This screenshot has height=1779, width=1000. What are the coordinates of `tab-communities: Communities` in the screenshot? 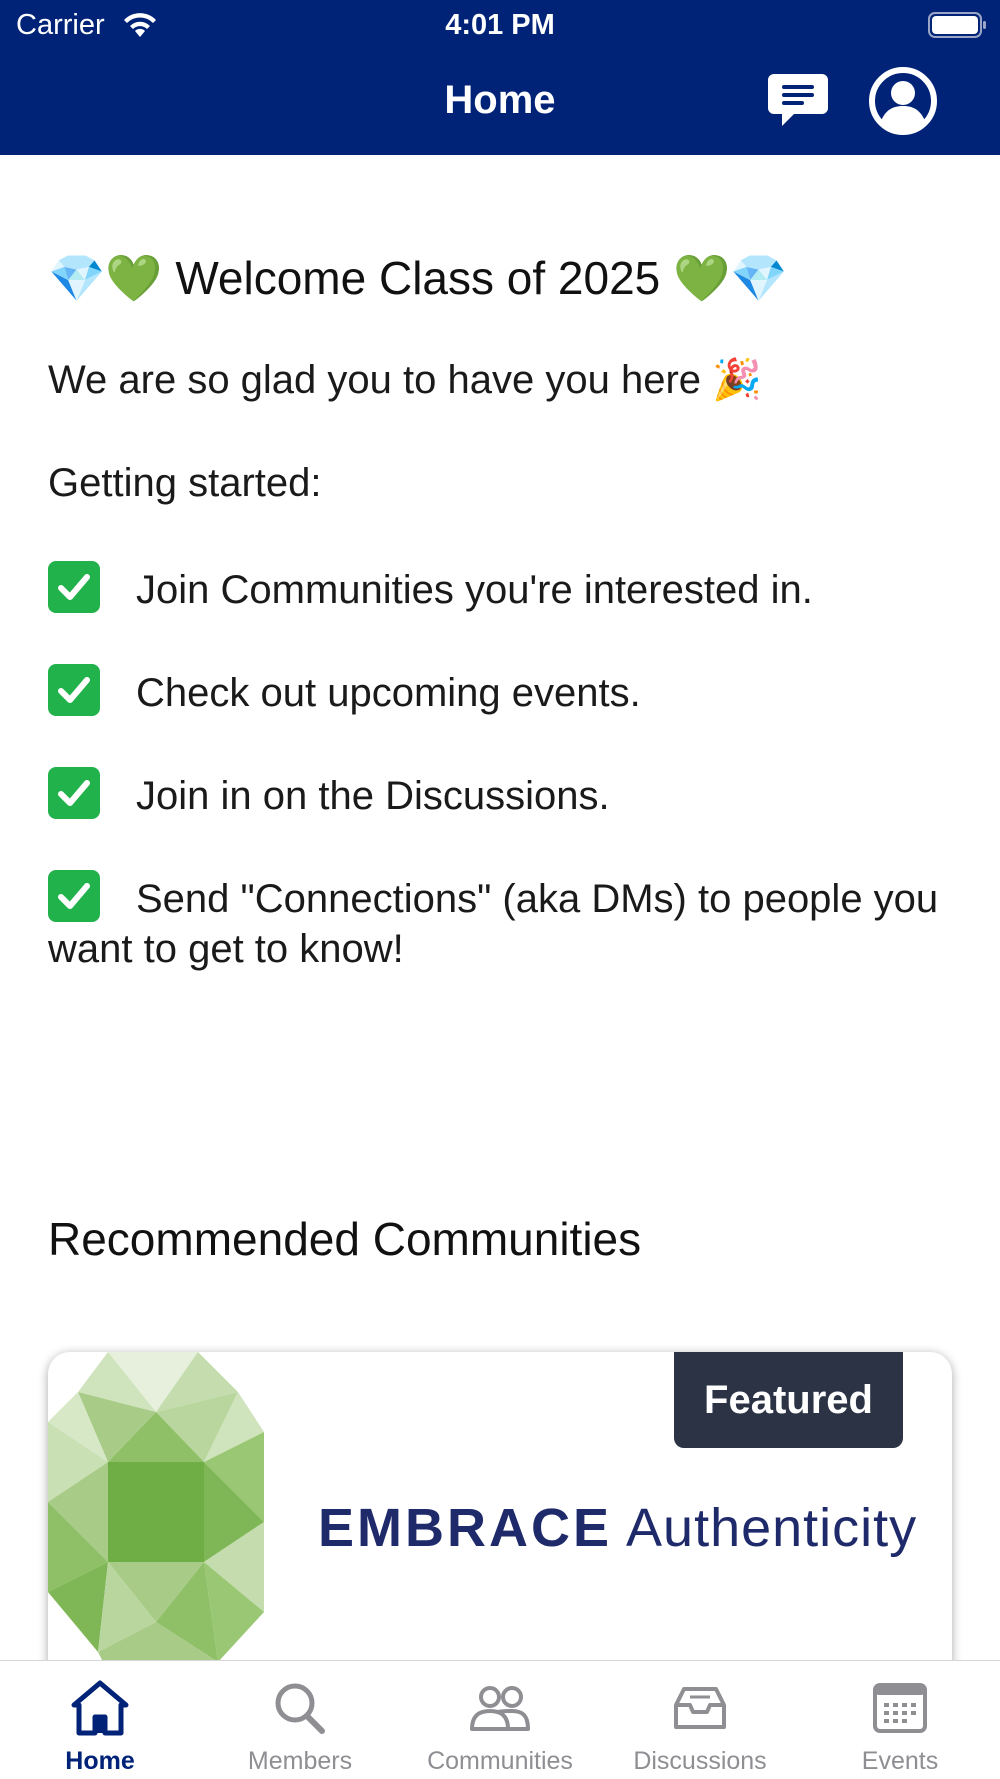 It's located at (500, 1720).